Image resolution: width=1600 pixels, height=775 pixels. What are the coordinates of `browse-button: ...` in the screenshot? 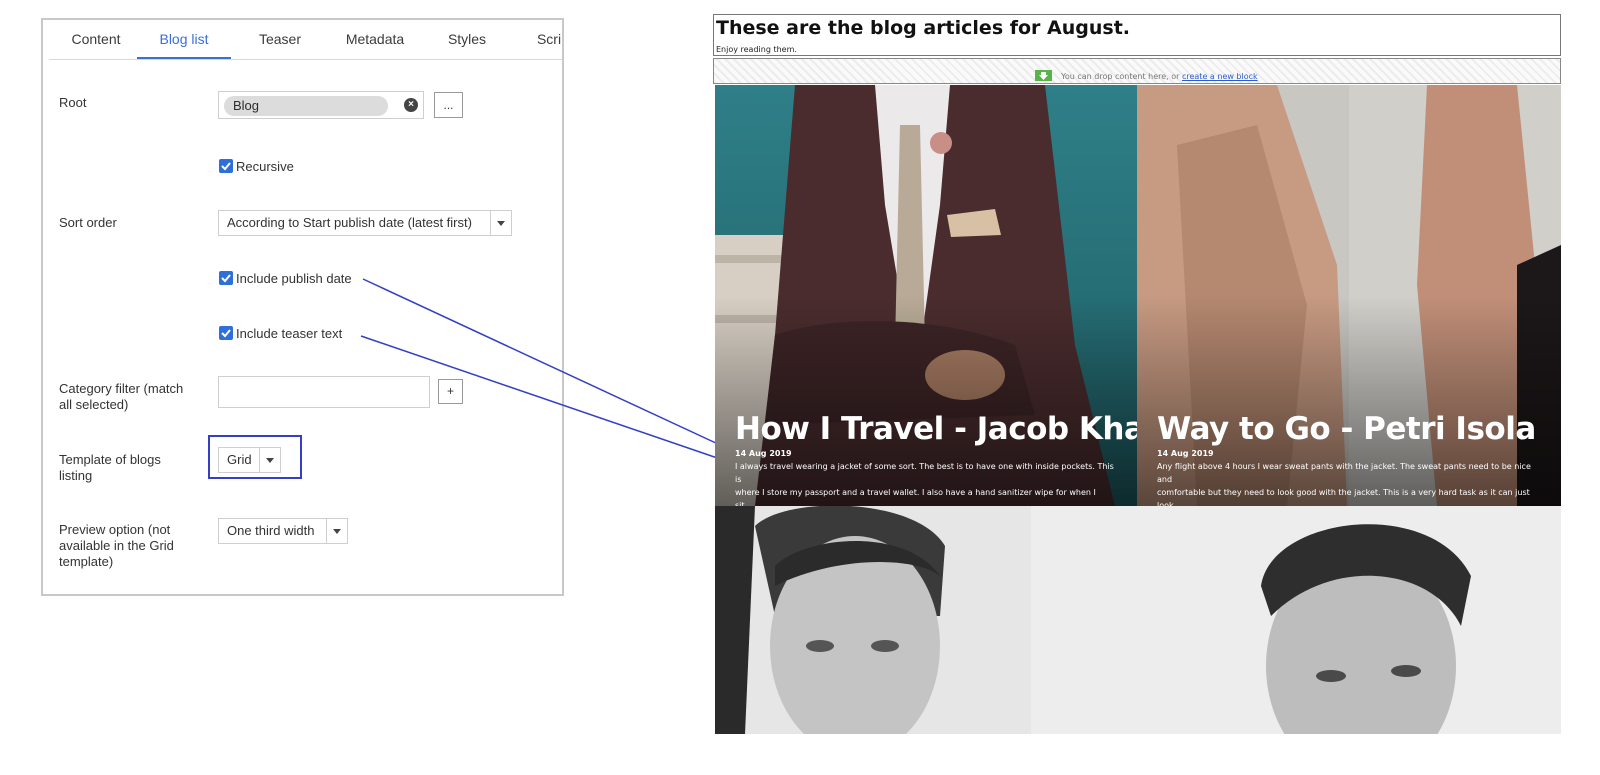 It's located at (448, 105).